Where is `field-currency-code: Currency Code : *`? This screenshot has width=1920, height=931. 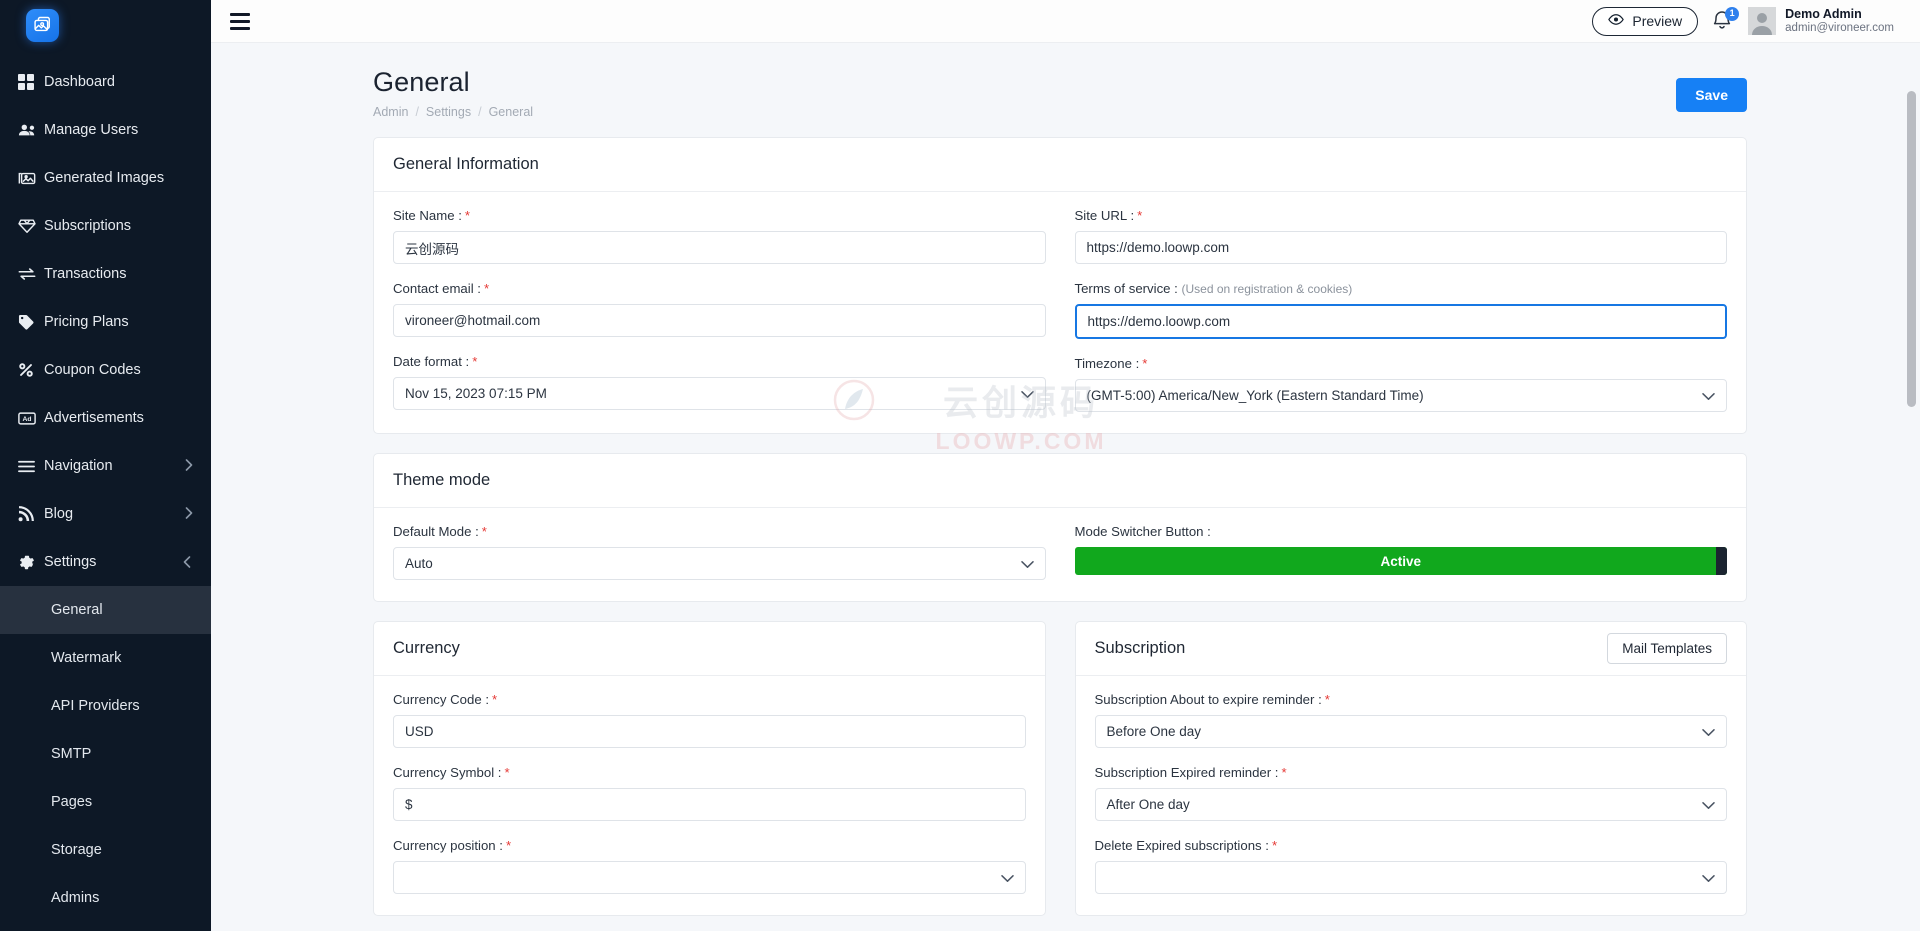
field-currency-code: Currency Code : * is located at coordinates (709, 720).